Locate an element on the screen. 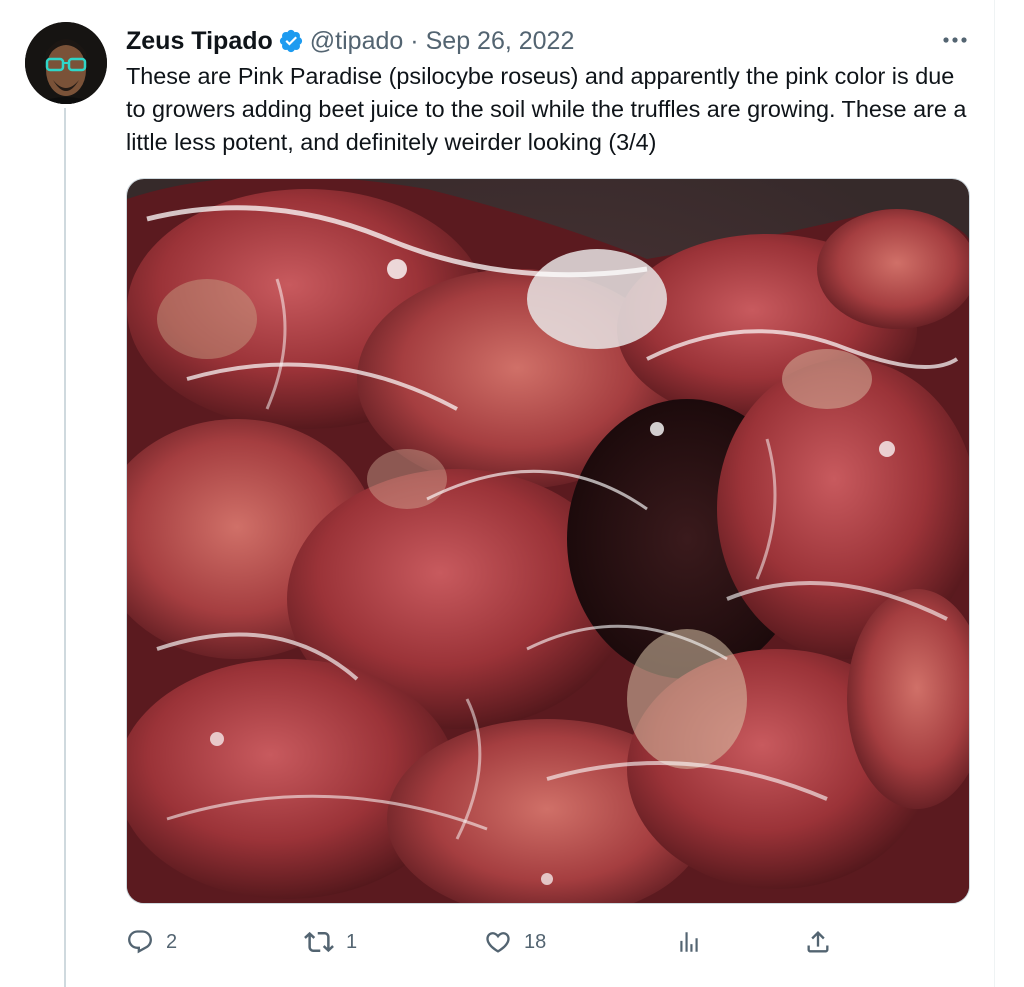 The image size is (1024, 987). retweet-icon is located at coordinates (319, 942).